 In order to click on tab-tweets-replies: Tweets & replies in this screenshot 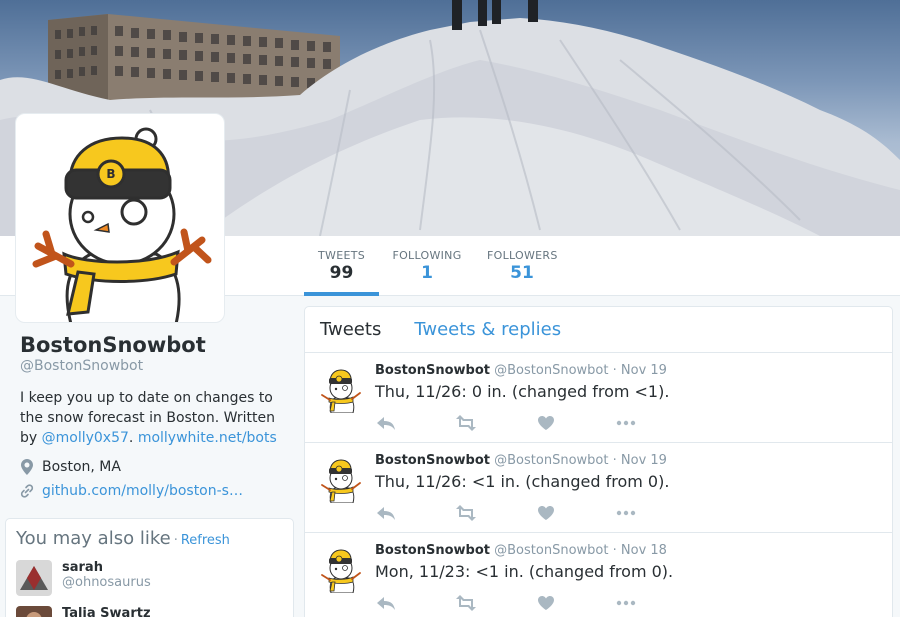, I will do `click(487, 329)`.